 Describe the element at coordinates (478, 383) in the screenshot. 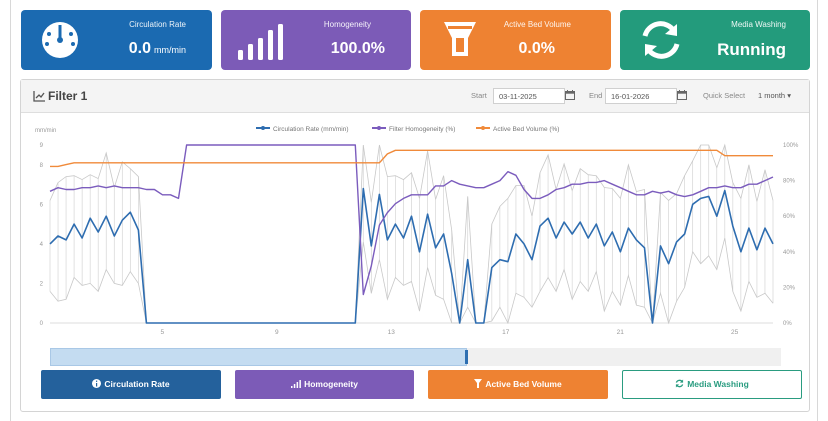

I see `filter-funnel-icon` at that location.